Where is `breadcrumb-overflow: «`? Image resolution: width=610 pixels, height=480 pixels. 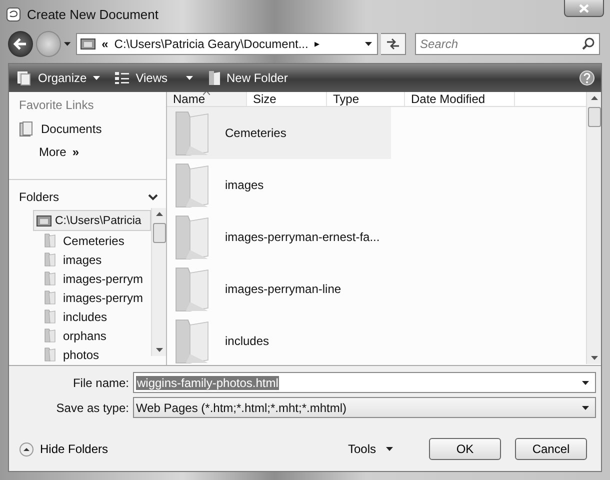
breadcrumb-overflow: « is located at coordinates (105, 44).